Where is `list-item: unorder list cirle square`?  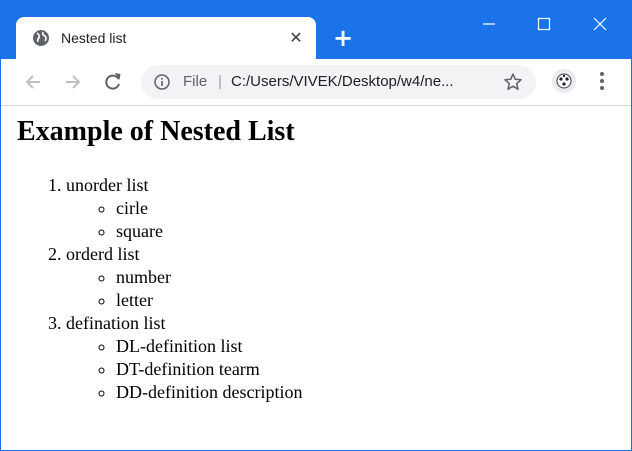 list-item: unorder list cirle square is located at coordinates (184, 208).